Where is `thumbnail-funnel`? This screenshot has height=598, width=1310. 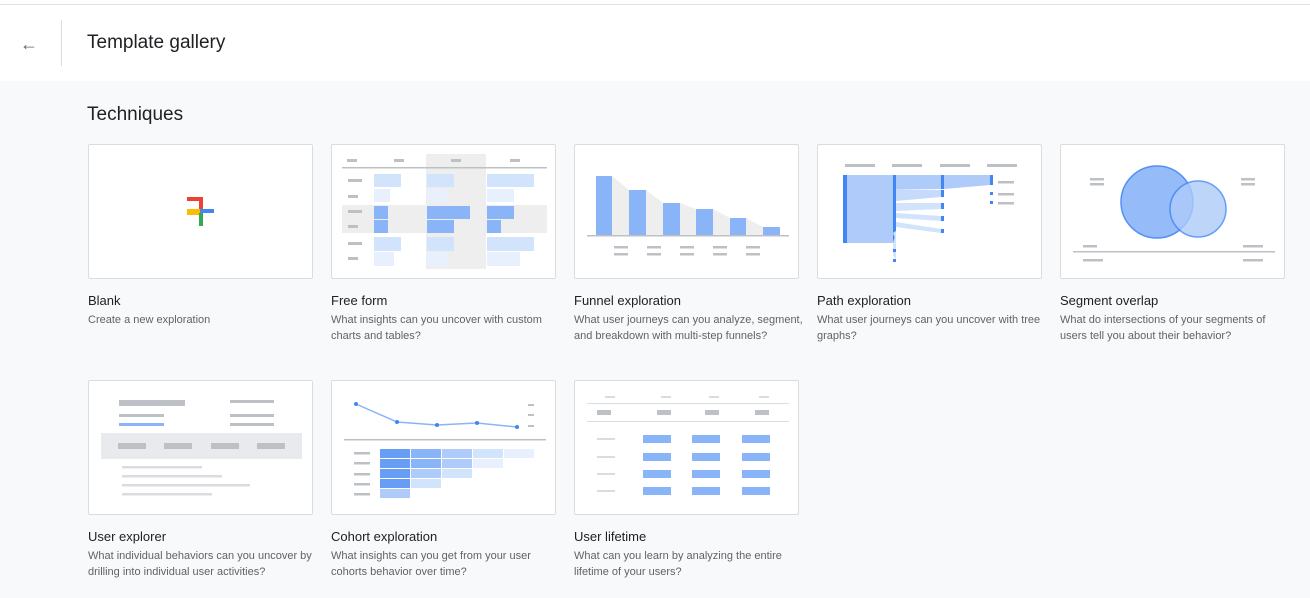 thumbnail-funnel is located at coordinates (686, 211).